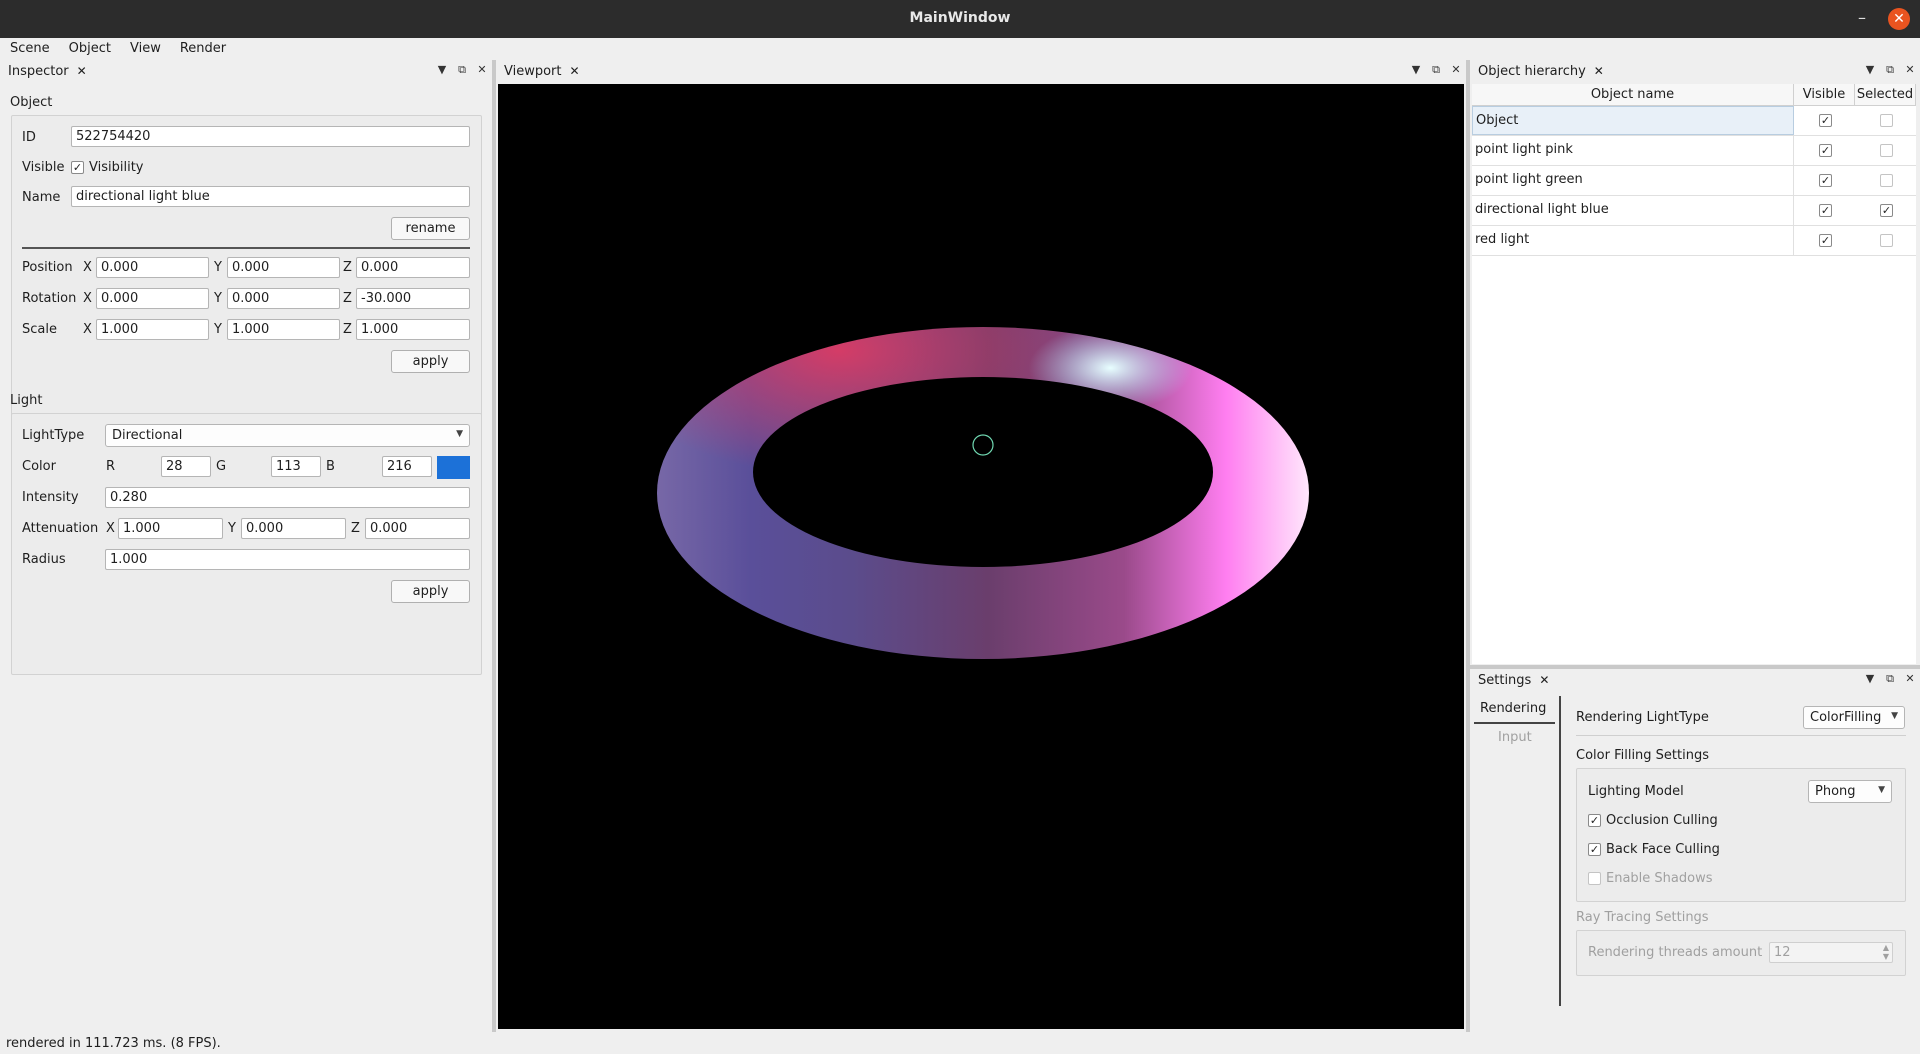 Image resolution: width=1920 pixels, height=1054 pixels. Describe the element at coordinates (270, 136) in the screenshot. I see `id-field: 522754420` at that location.